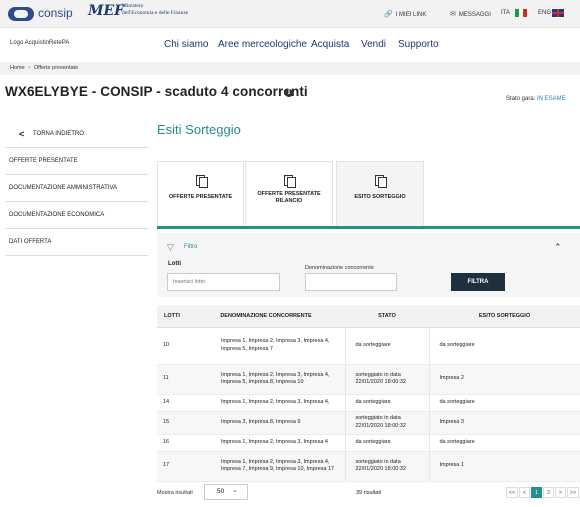 Image resolution: width=580 pixels, height=507 pixels. Describe the element at coordinates (235, 490) in the screenshot. I see `chevron-down-icon: ⌄` at that location.